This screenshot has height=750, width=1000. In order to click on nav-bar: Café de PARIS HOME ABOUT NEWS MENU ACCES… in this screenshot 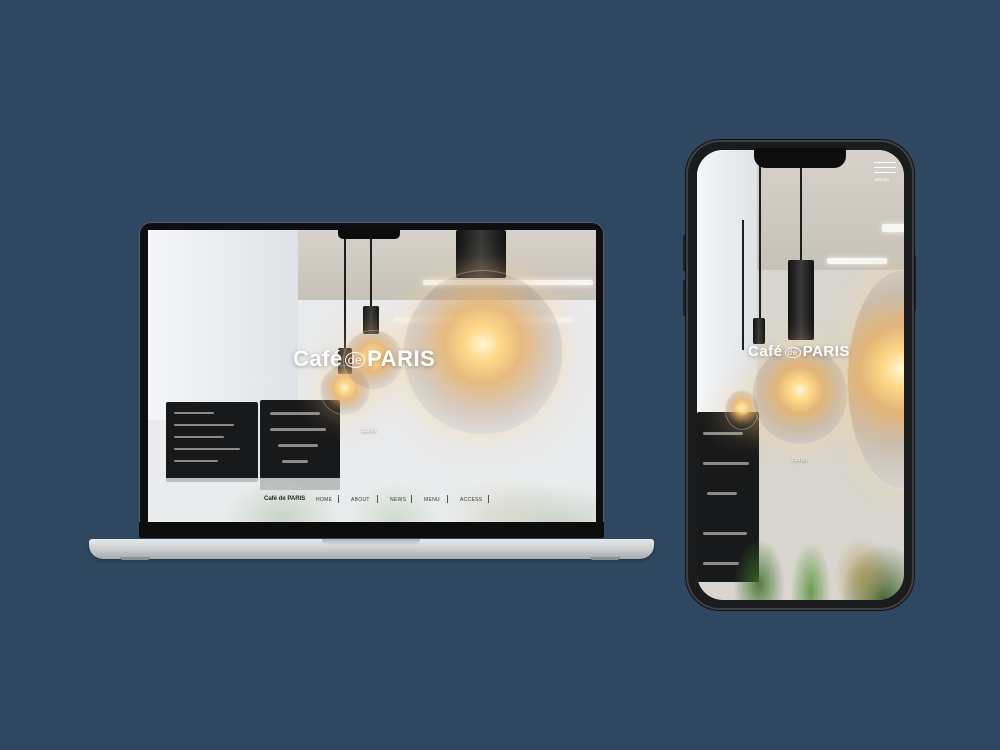, I will do `click(372, 500)`.